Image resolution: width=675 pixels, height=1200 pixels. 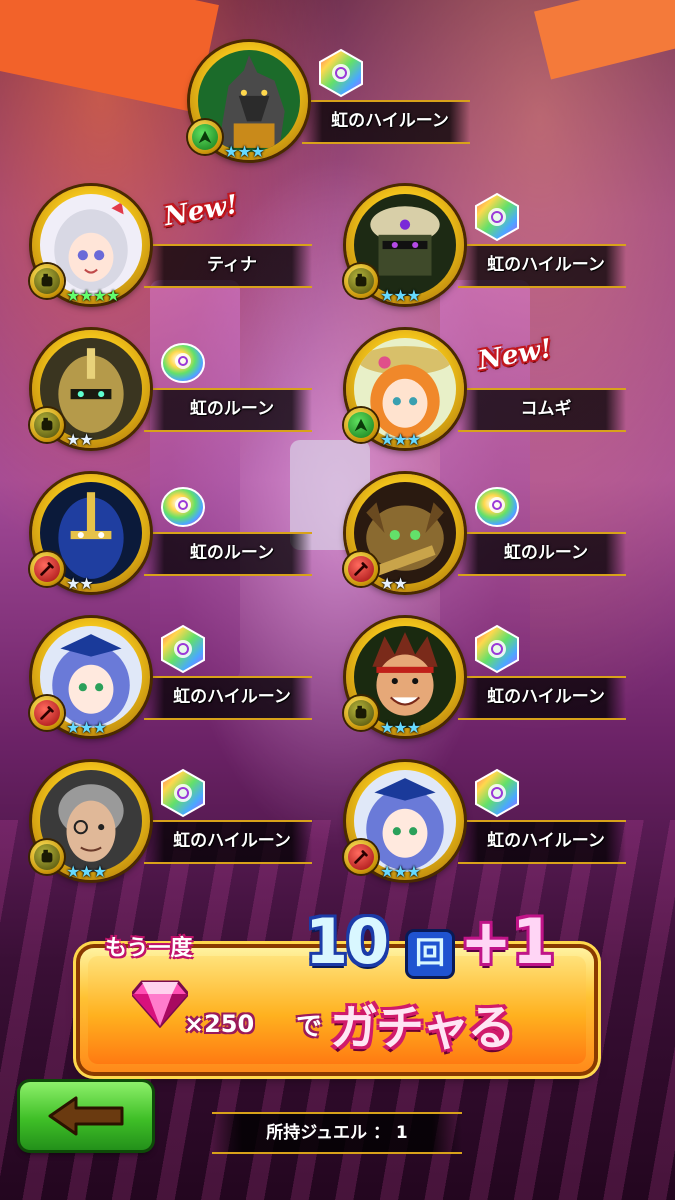 I want to click on back-button, so click(x=86, y=1116).